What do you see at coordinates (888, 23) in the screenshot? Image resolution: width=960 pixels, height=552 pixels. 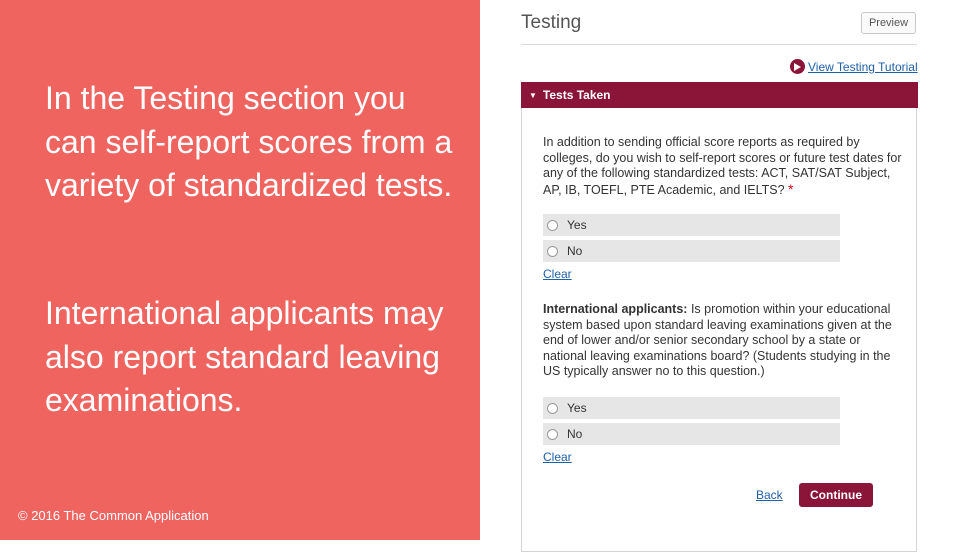 I see `preview-button: Preview` at bounding box center [888, 23].